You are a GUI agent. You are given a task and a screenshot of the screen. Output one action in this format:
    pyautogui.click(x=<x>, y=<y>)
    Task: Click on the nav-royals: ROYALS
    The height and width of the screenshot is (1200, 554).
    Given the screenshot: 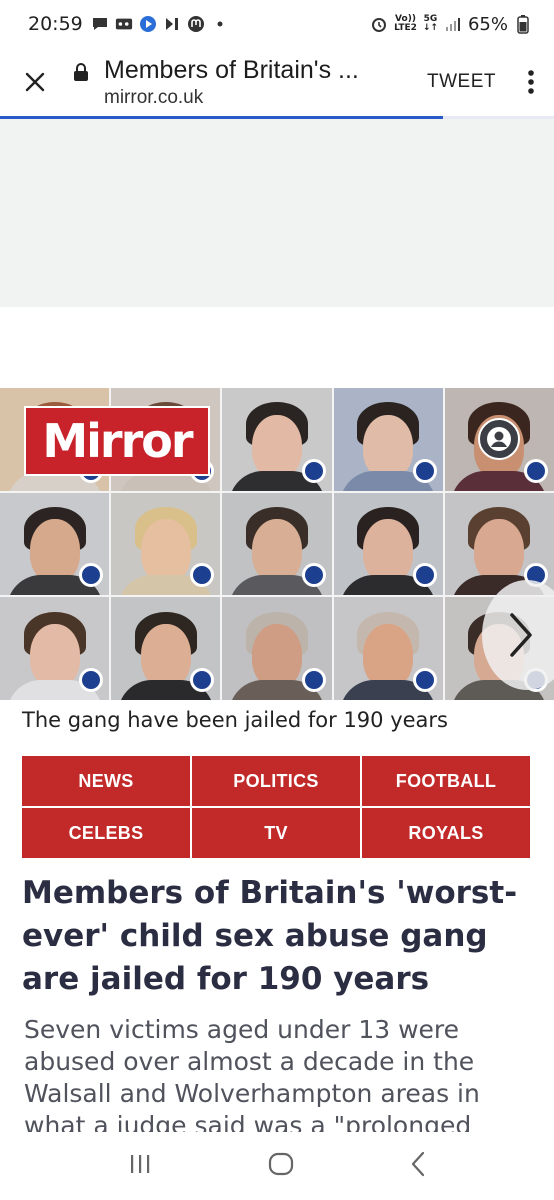 What is the action you would take?
    pyautogui.click(x=446, y=833)
    